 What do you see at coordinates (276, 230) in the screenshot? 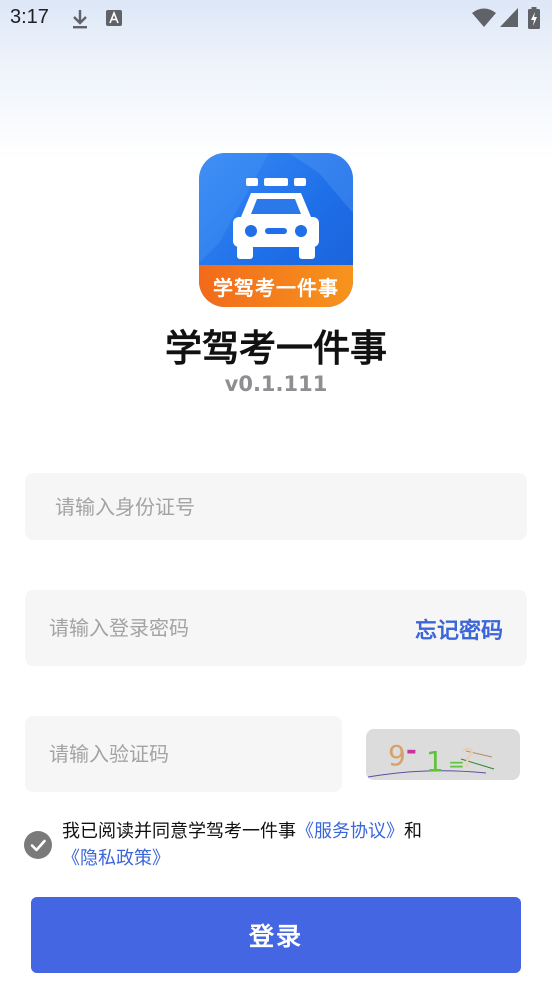
I see `app-logo: 学驾考一件事` at bounding box center [276, 230].